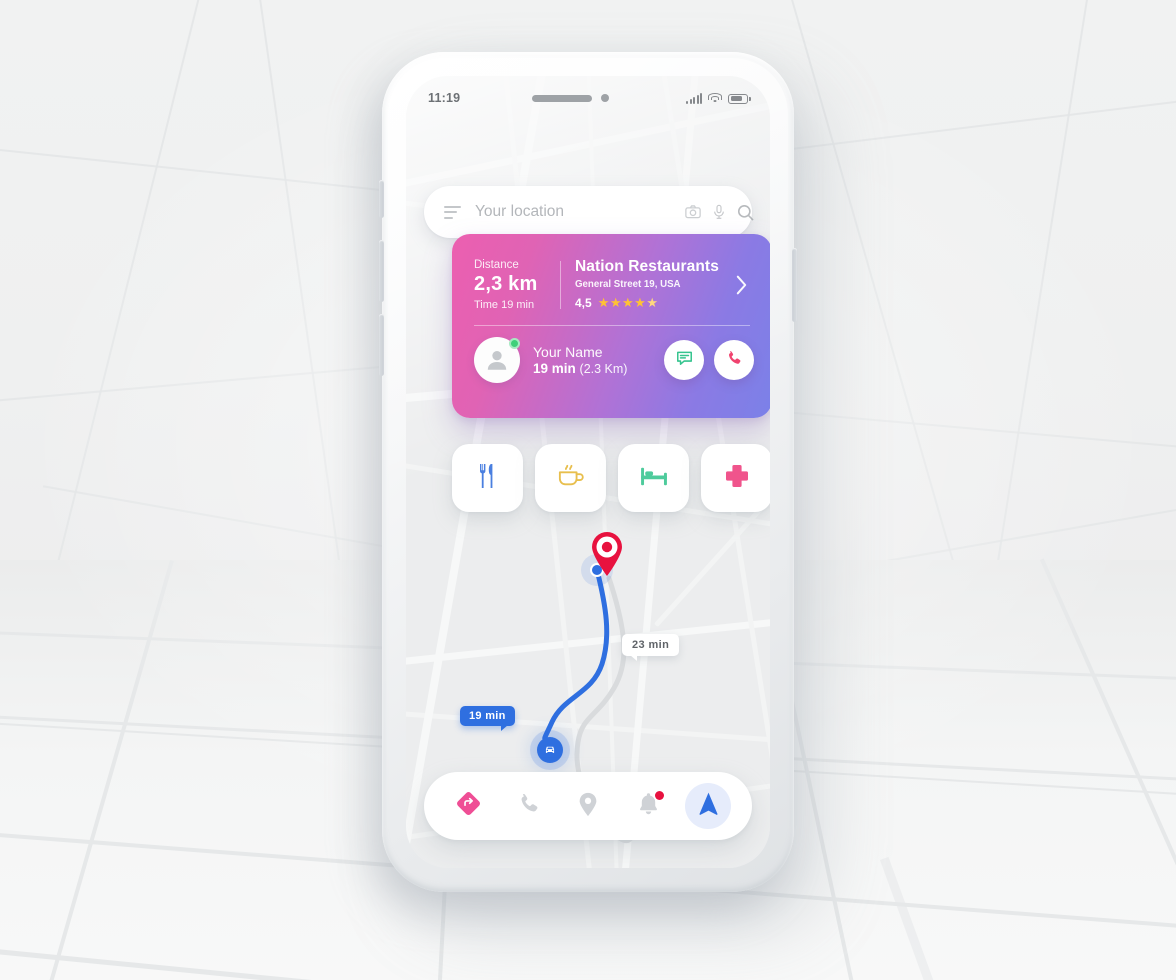  I want to click on chat-bubble-icon, so click(684, 360).